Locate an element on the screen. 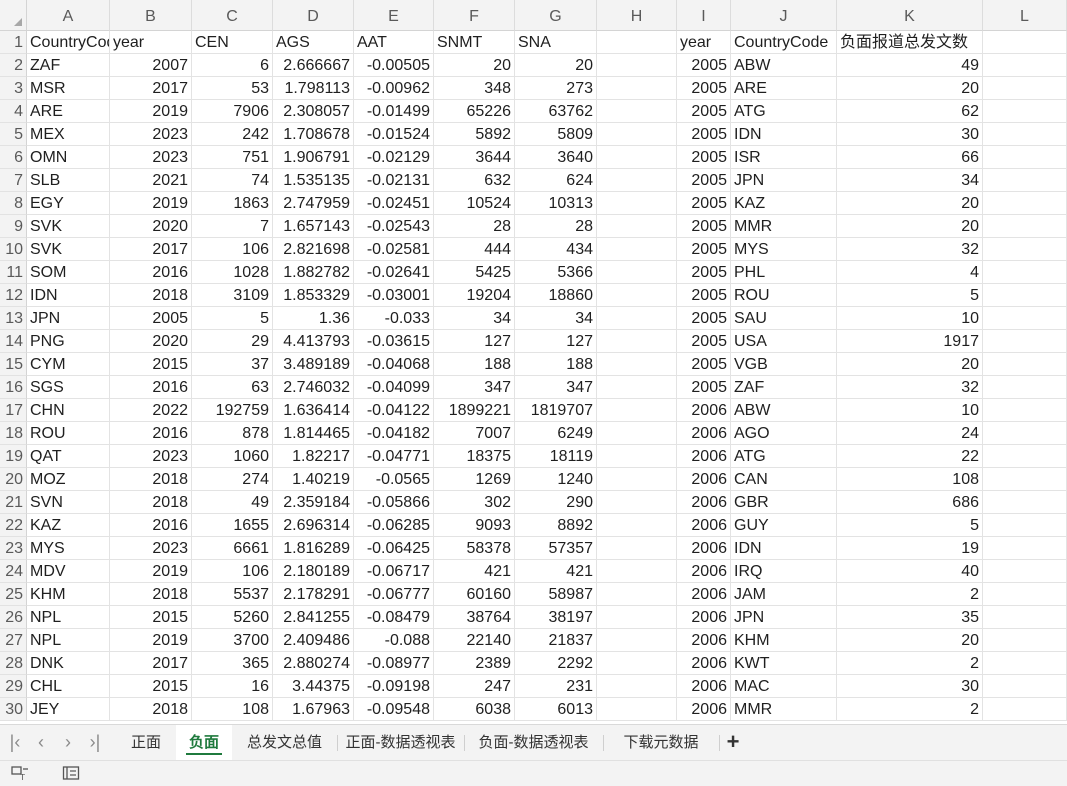 The height and width of the screenshot is (786, 1067). cell-l2 is located at coordinates (1025, 65).